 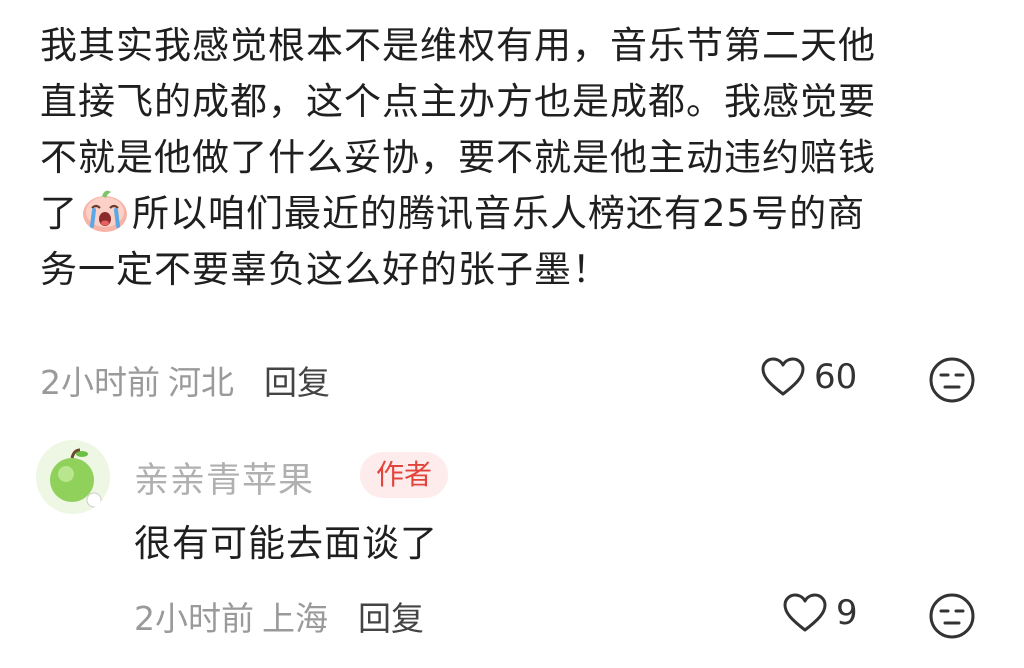 I want to click on comment-line: 不就是他做了什么妥协，要不就是他主动违约赔钱, so click(x=458, y=157).